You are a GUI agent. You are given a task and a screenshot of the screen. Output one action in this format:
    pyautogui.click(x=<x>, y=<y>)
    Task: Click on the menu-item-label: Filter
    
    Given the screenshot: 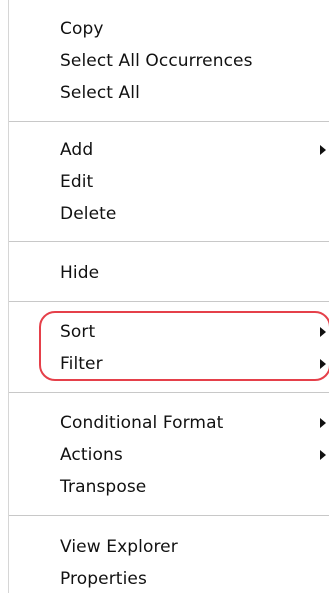 What is the action you would take?
    pyautogui.click(x=81, y=364)
    